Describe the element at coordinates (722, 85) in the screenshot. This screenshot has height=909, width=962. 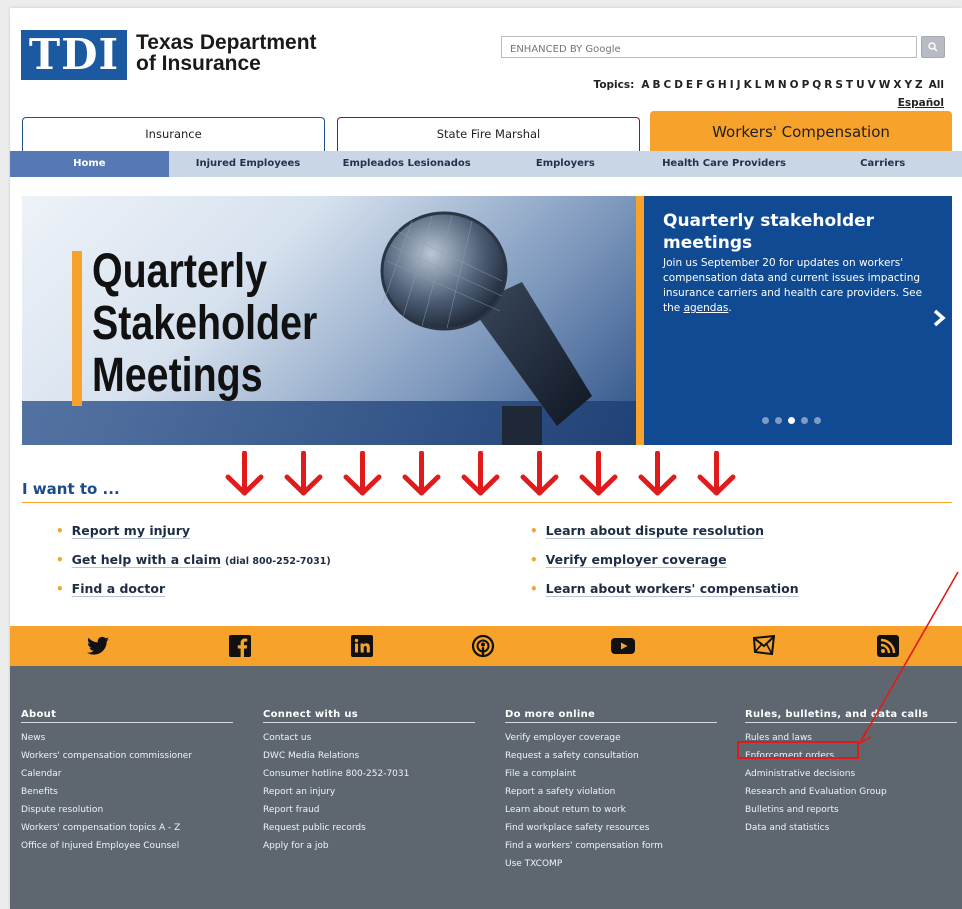
I see `topic-letter-h: H` at that location.